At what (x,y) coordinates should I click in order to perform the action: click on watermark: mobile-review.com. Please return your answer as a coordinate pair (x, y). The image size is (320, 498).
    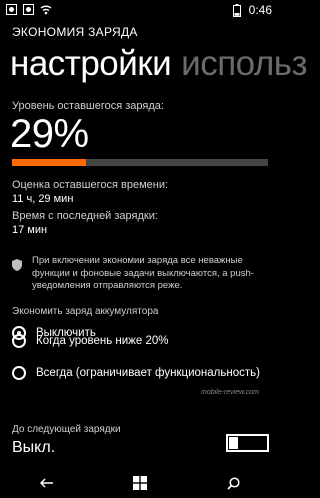
    Looking at the image, I should click on (230, 392).